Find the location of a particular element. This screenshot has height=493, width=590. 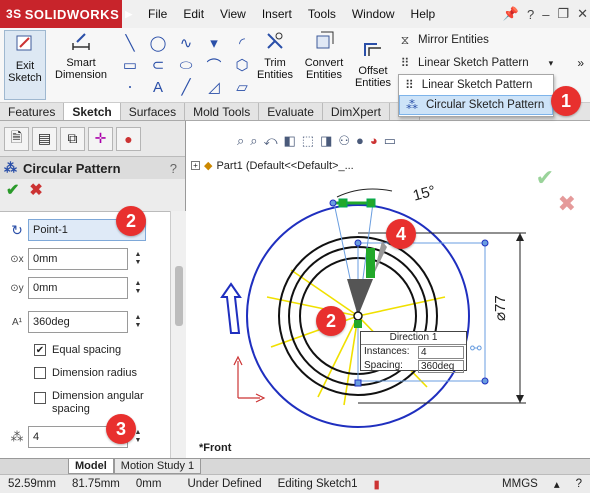

help-status-icon: ? is located at coordinates (579, 484).